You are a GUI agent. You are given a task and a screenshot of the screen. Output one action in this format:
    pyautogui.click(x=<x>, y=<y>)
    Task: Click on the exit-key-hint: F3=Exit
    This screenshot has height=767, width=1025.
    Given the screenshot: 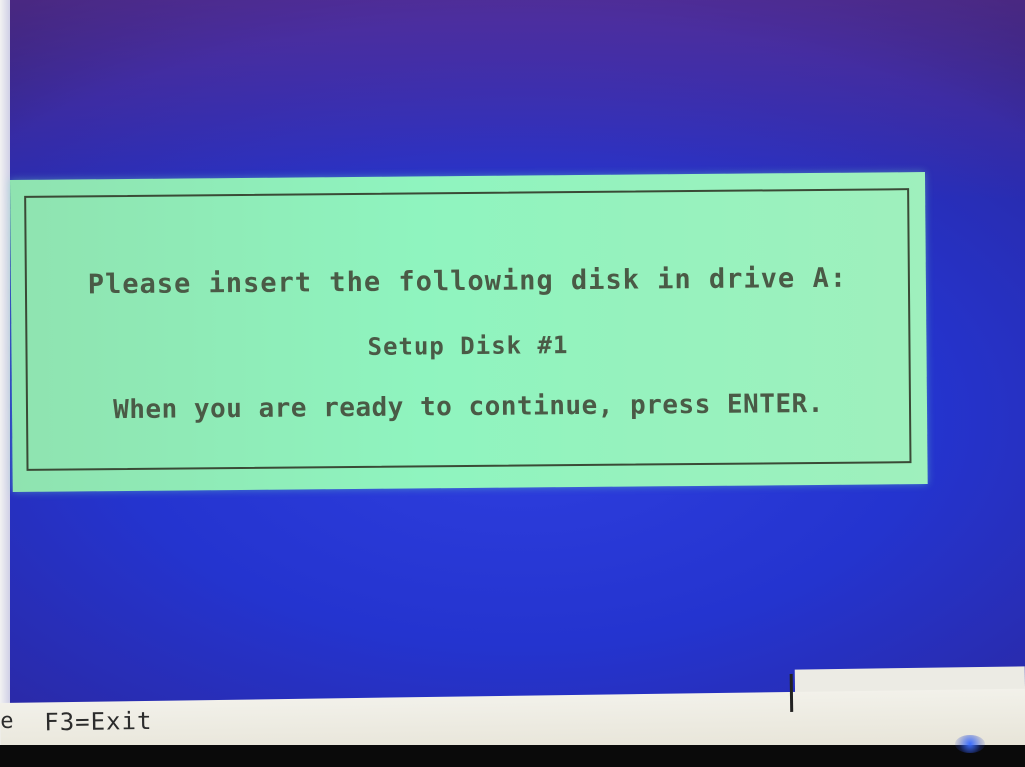 What is the action you would take?
    pyautogui.click(x=98, y=722)
    